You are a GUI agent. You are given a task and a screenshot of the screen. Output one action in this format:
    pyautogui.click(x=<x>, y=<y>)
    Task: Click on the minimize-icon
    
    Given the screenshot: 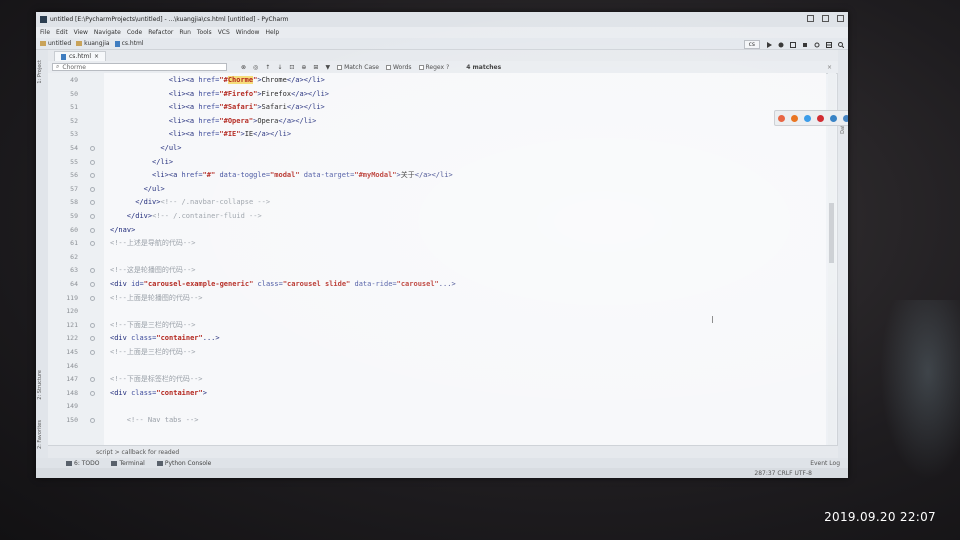 What is the action you would take?
    pyautogui.click(x=810, y=18)
    